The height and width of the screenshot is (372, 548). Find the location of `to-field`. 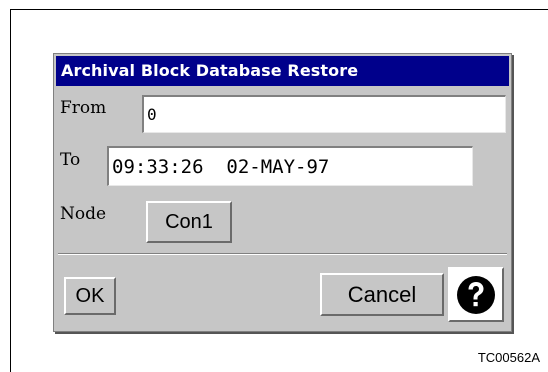

to-field is located at coordinates (290, 166).